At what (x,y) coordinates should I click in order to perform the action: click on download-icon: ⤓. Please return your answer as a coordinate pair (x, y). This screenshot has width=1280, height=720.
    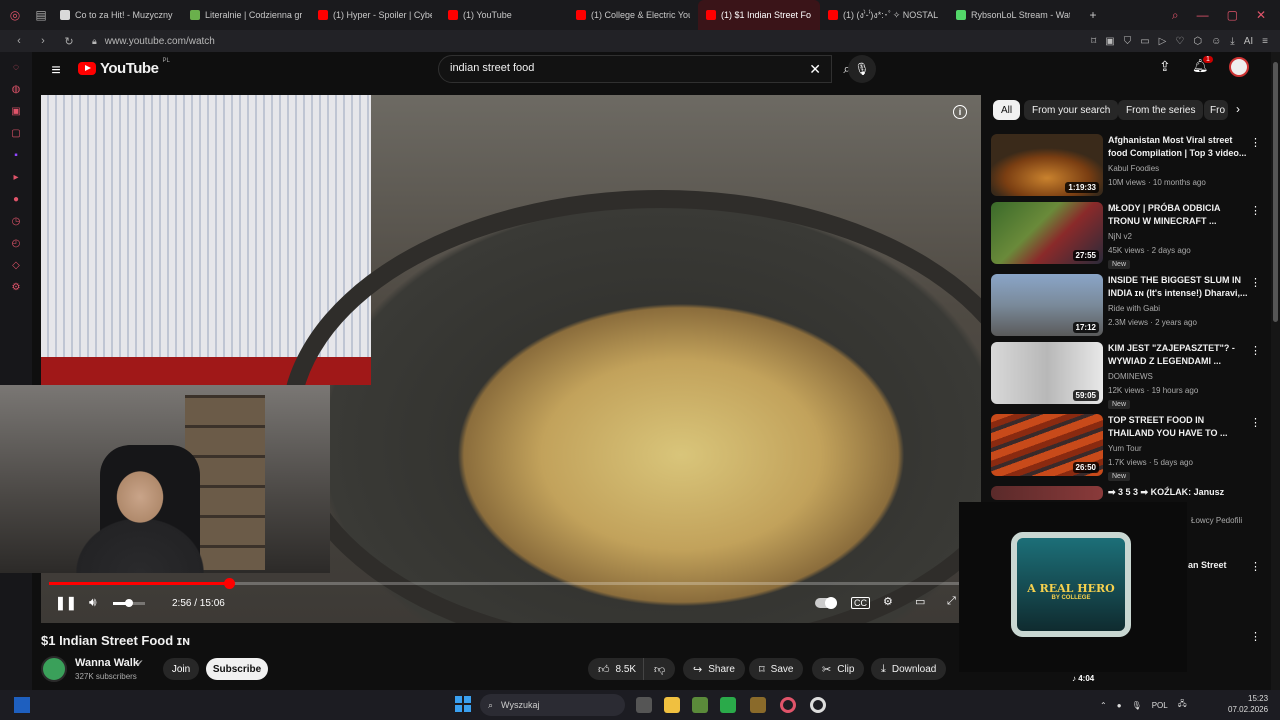
    Looking at the image, I should click on (1232, 41).